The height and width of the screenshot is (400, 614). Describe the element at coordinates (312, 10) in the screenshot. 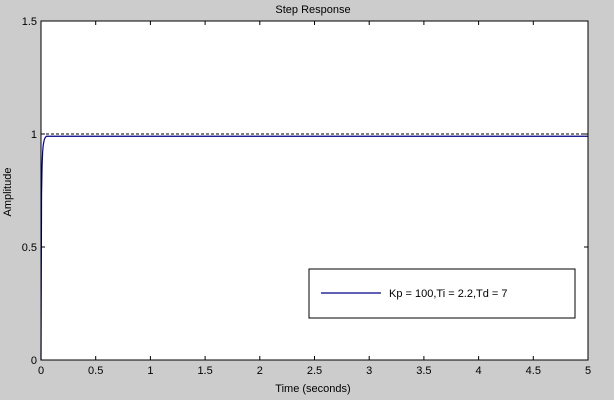

I see `chart-title: Step Response` at that location.